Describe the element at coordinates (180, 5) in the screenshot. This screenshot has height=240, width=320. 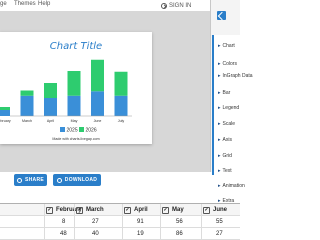
I see `sign-in-label: SIGN IN` at that location.